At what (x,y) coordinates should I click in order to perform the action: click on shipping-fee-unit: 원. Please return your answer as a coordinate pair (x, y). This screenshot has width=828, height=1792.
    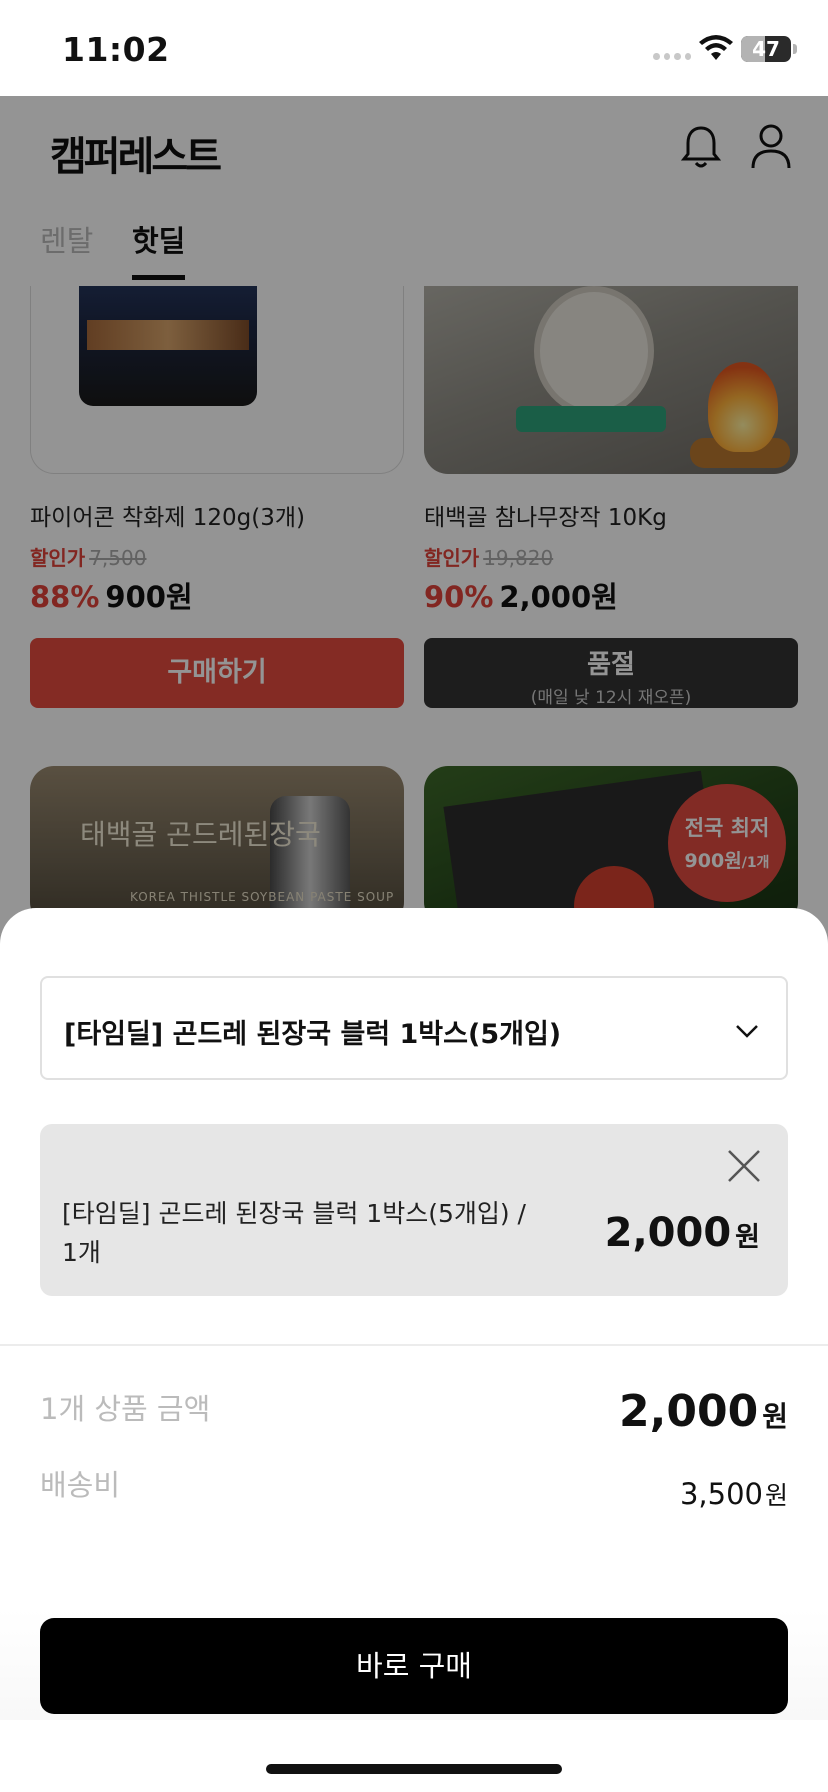
    Looking at the image, I should click on (776, 1495).